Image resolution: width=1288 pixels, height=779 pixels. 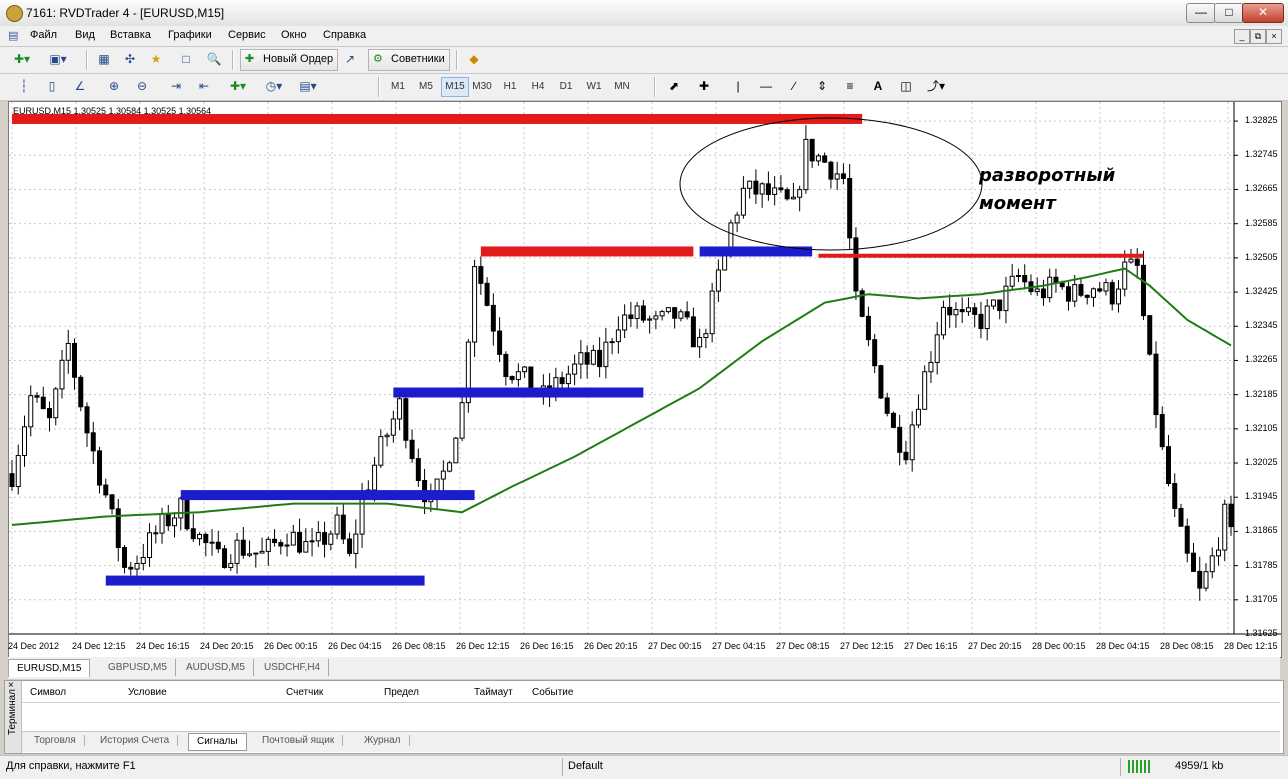 I want to click on resistance-zone, so click(x=981, y=255).